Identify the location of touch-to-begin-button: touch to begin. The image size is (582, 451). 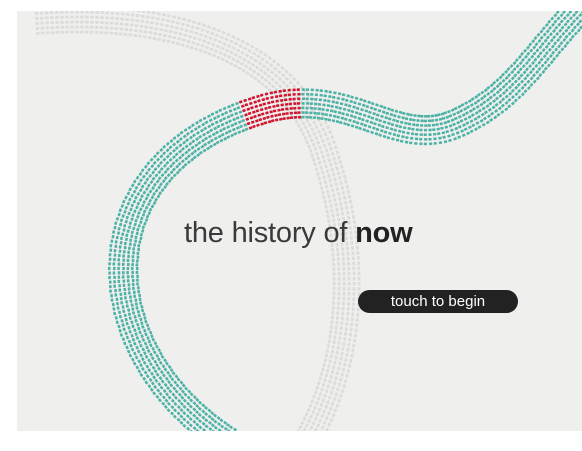
(438, 301).